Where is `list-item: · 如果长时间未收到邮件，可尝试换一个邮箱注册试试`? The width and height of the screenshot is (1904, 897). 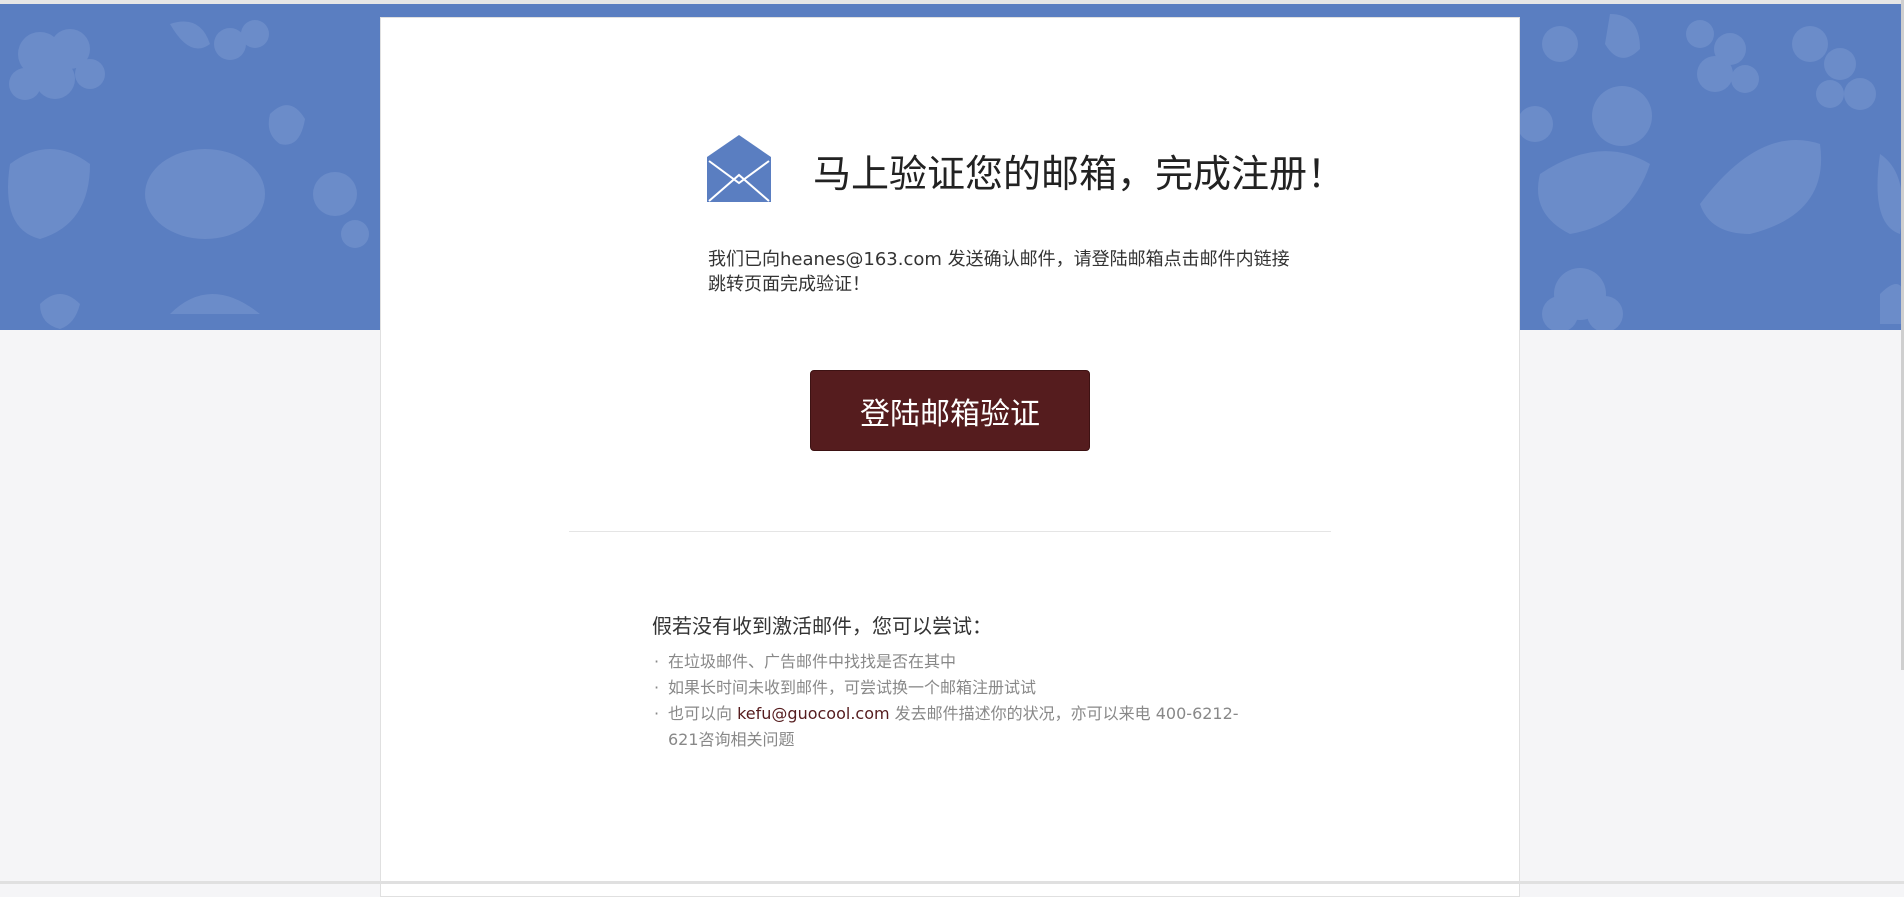 list-item: · 如果长时间未收到邮件，可尝试换一个邮箱注册试试 is located at coordinates (947, 688).